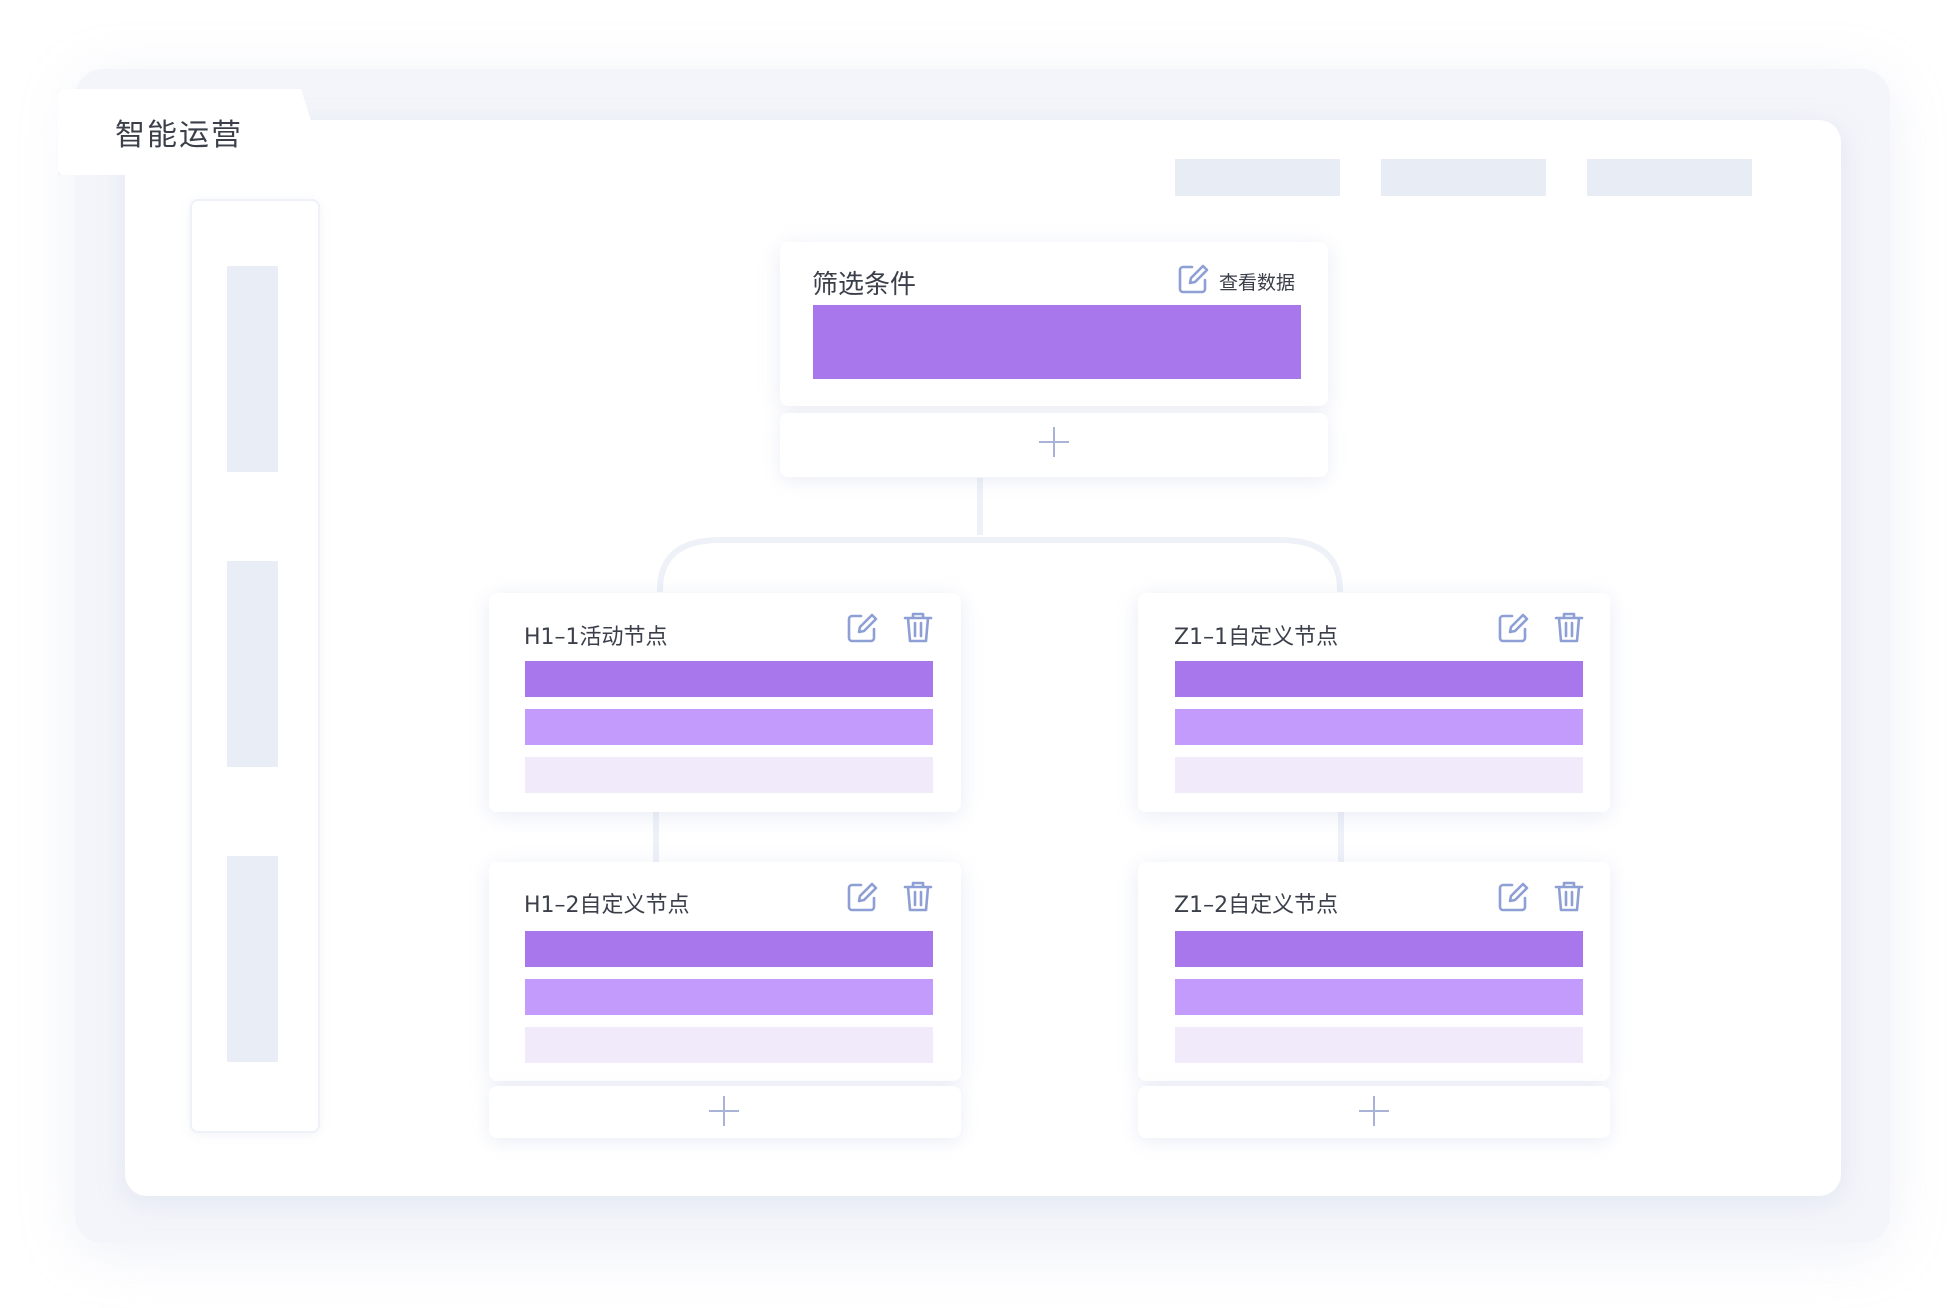  I want to click on app-title: 智能运营, so click(179, 135).